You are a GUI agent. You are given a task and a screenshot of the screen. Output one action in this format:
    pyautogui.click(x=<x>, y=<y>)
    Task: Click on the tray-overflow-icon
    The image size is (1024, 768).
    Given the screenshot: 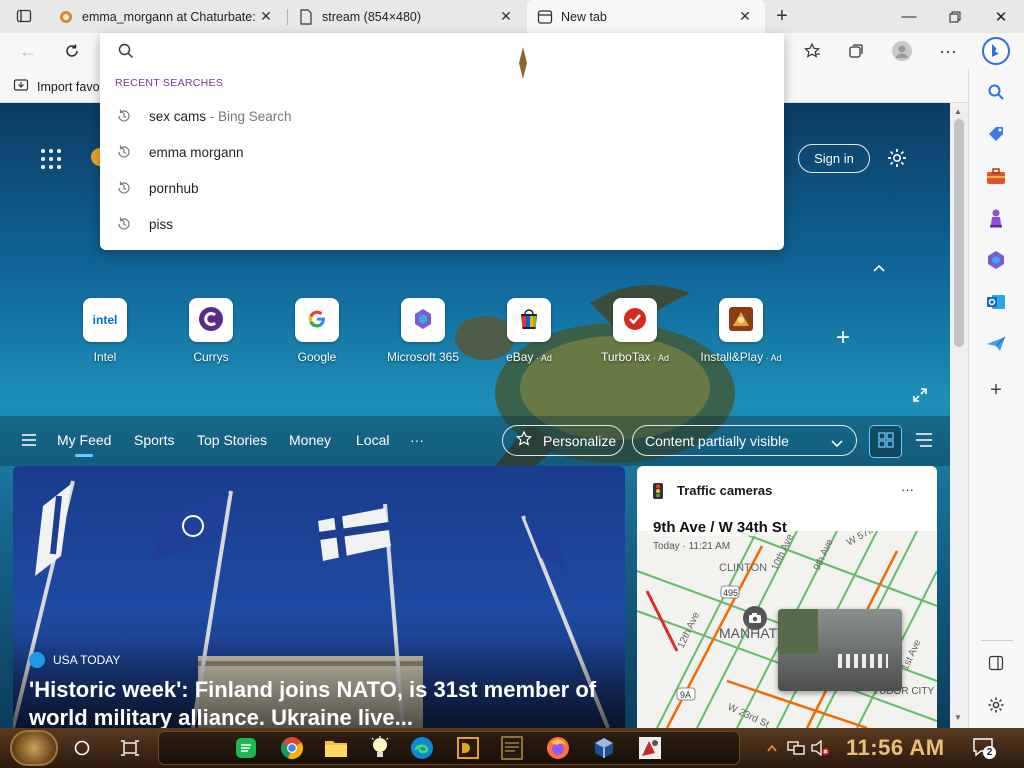 What is the action you would take?
    pyautogui.click(x=772, y=748)
    